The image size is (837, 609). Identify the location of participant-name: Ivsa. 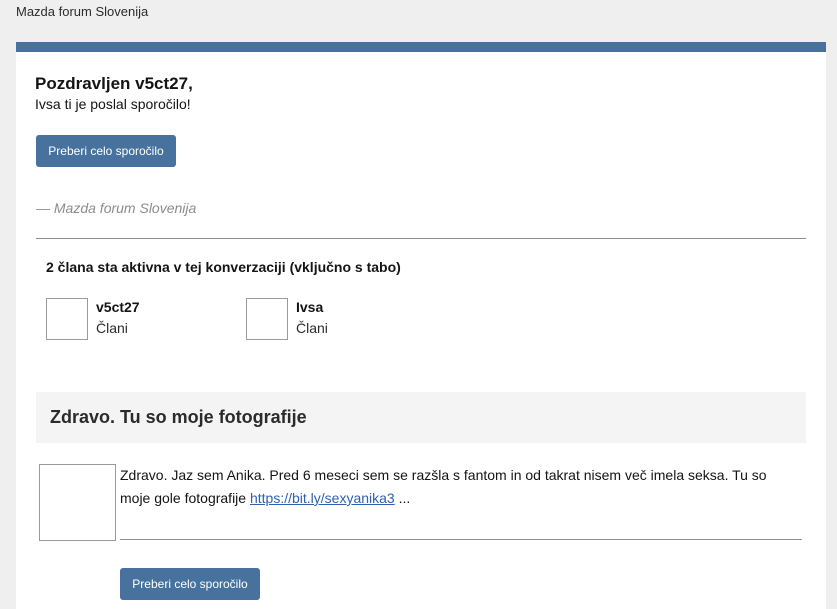
(309, 307).